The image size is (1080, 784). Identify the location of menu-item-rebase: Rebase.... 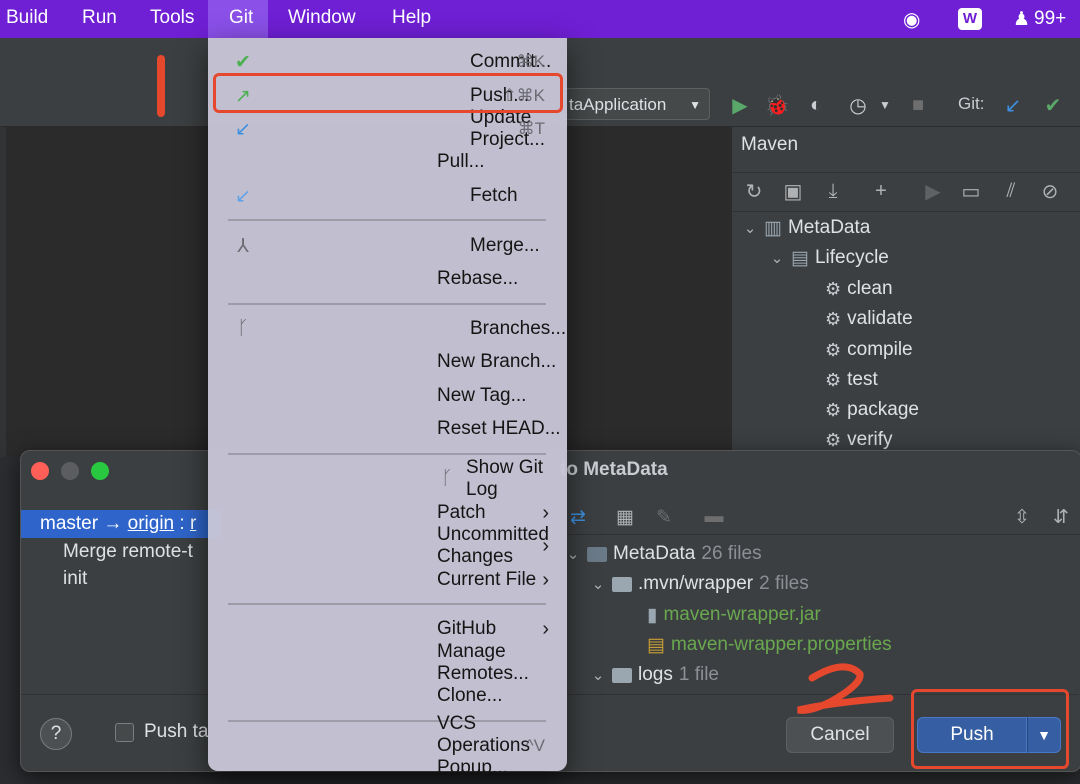
(387, 279).